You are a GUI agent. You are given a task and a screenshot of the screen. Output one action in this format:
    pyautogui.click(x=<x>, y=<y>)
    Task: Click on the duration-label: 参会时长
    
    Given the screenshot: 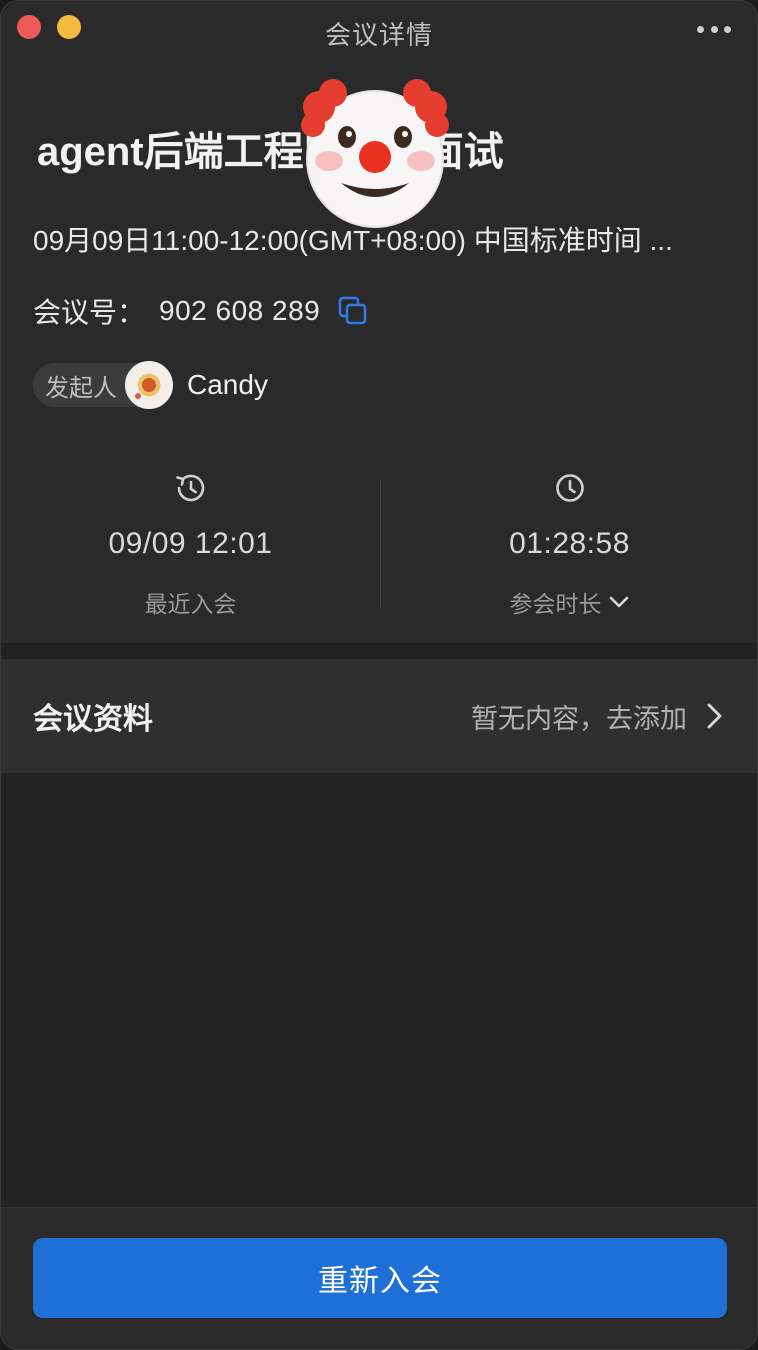 What is the action you would take?
    pyautogui.click(x=555, y=604)
    